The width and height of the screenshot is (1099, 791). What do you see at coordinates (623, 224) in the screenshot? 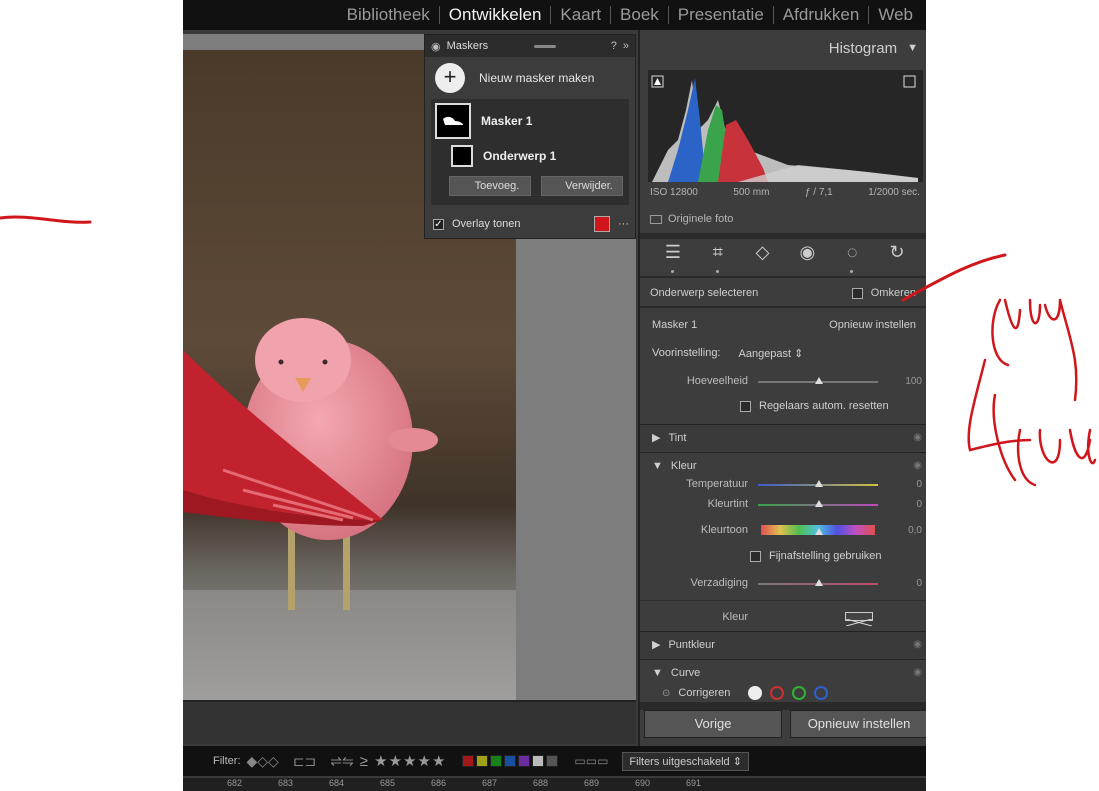
I see `more-icon: ···` at bounding box center [623, 224].